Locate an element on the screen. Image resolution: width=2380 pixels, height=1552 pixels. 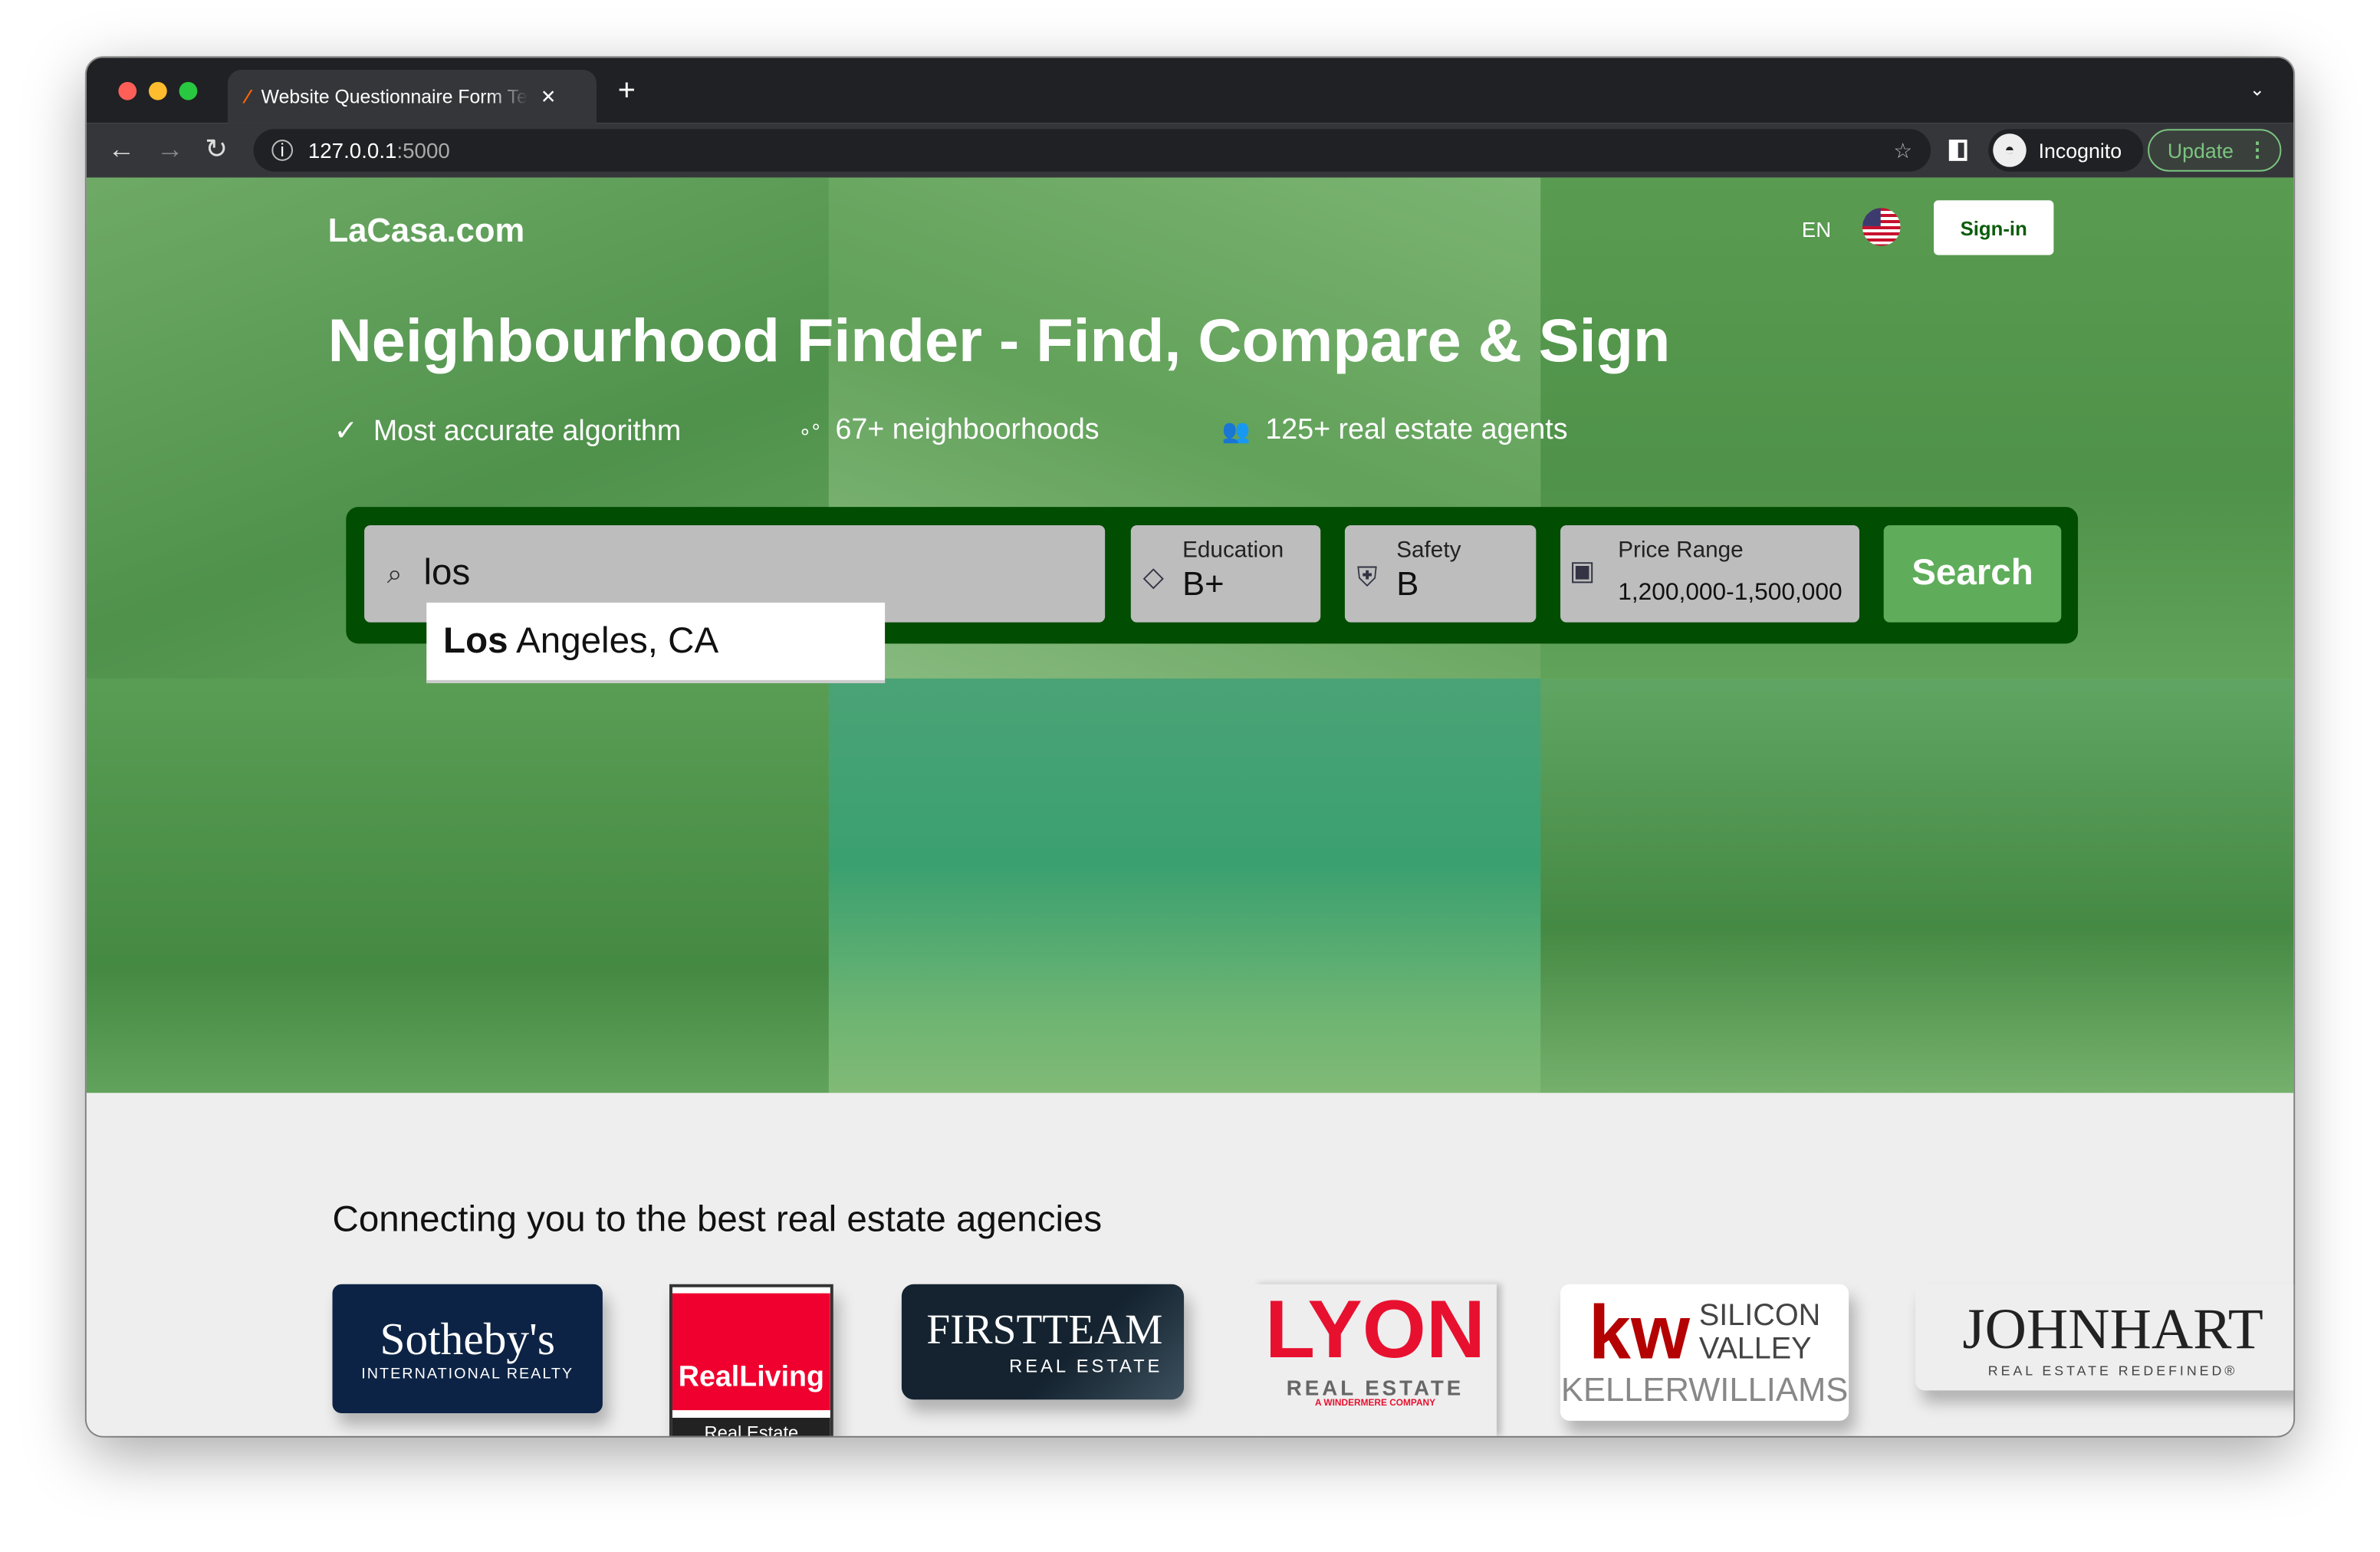
browser-tab: ⁄ Website Questionnaire Form Te ✕ is located at coordinates (412, 96).